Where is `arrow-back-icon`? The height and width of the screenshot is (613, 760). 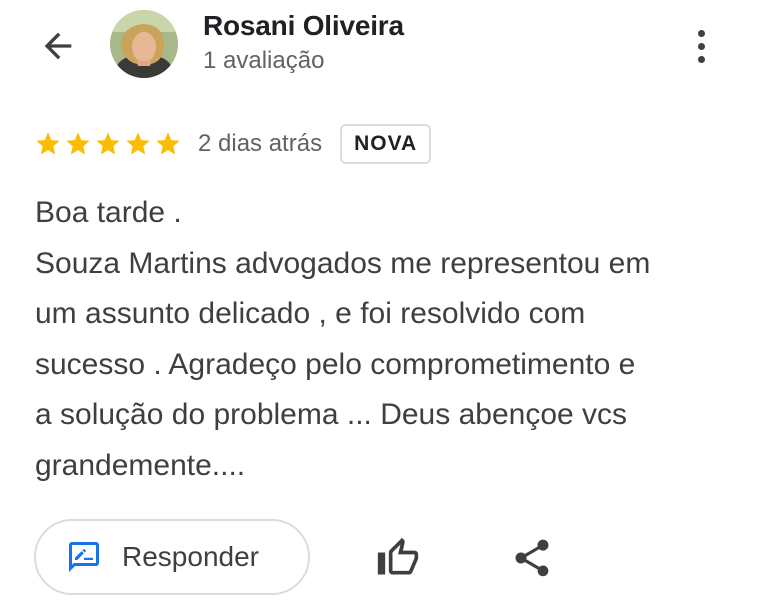 arrow-back-icon is located at coordinates (58, 46).